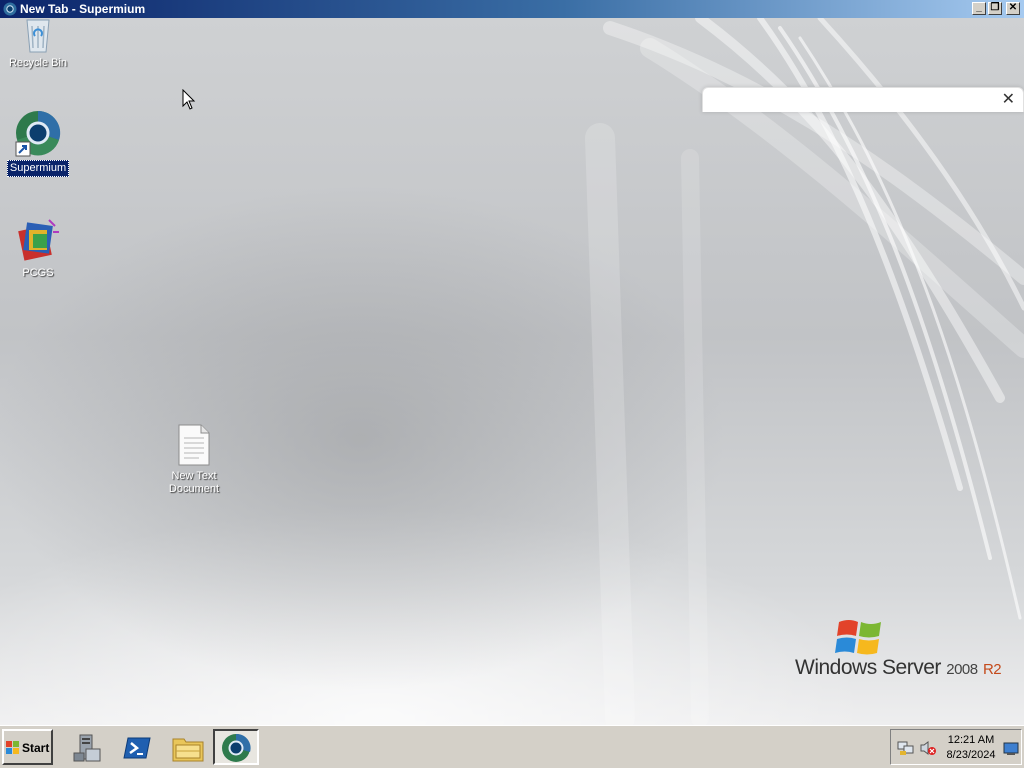 The width and height of the screenshot is (1024, 768). What do you see at coordinates (189, 99) in the screenshot?
I see `mouse-cursor-icon` at bounding box center [189, 99].